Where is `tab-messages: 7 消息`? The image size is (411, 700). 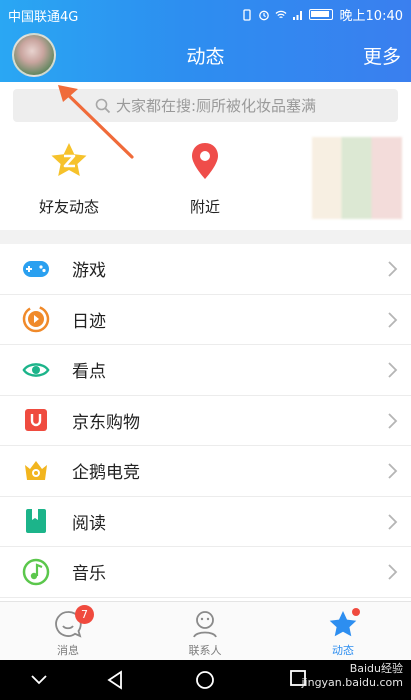 tab-messages: 7 消息 is located at coordinates (68, 631).